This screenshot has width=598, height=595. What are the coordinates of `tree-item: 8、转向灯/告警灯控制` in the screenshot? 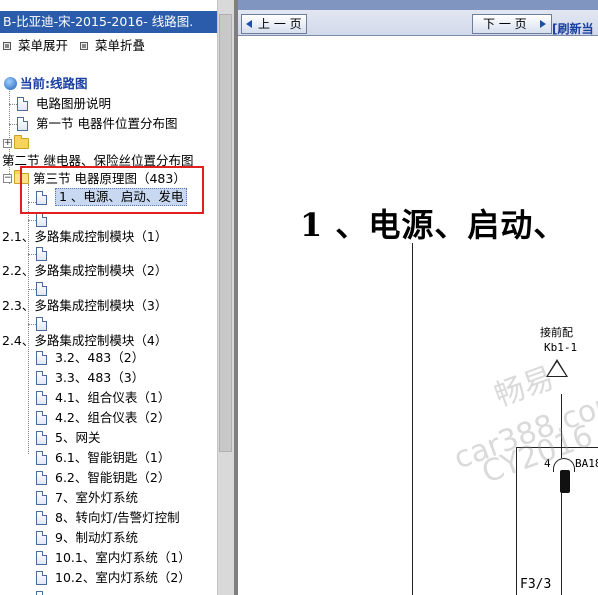 It's located at (108, 518).